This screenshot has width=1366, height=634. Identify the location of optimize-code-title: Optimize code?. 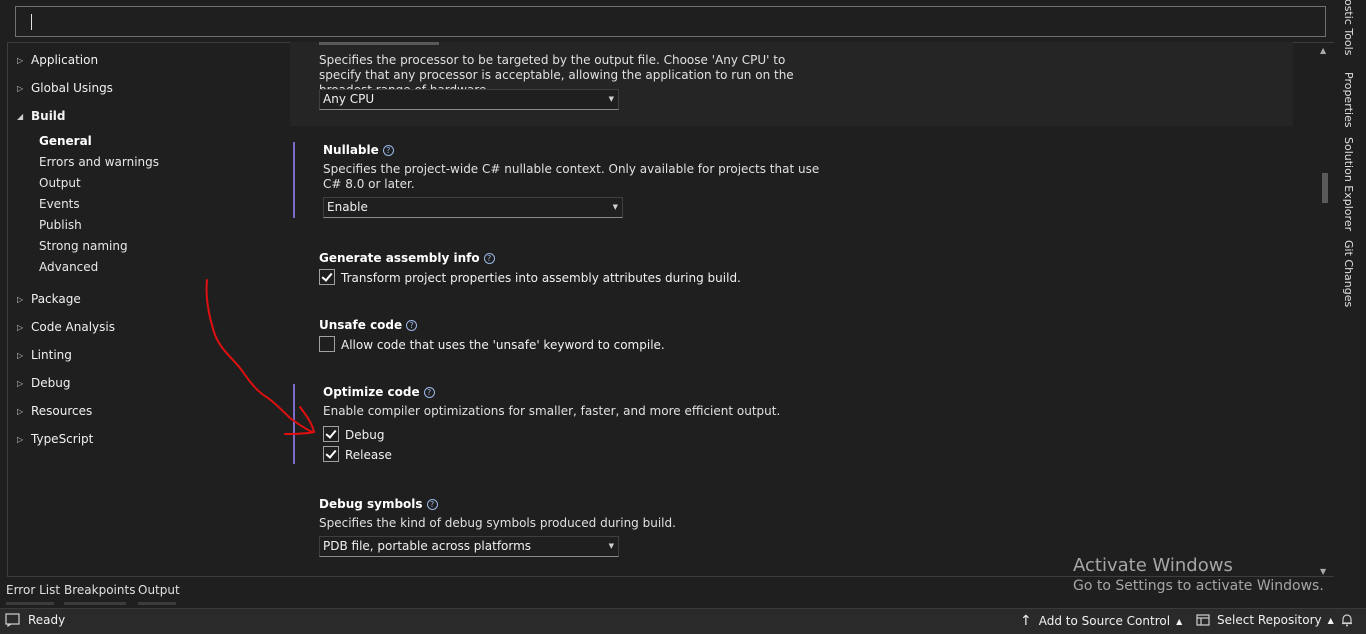
(379, 392).